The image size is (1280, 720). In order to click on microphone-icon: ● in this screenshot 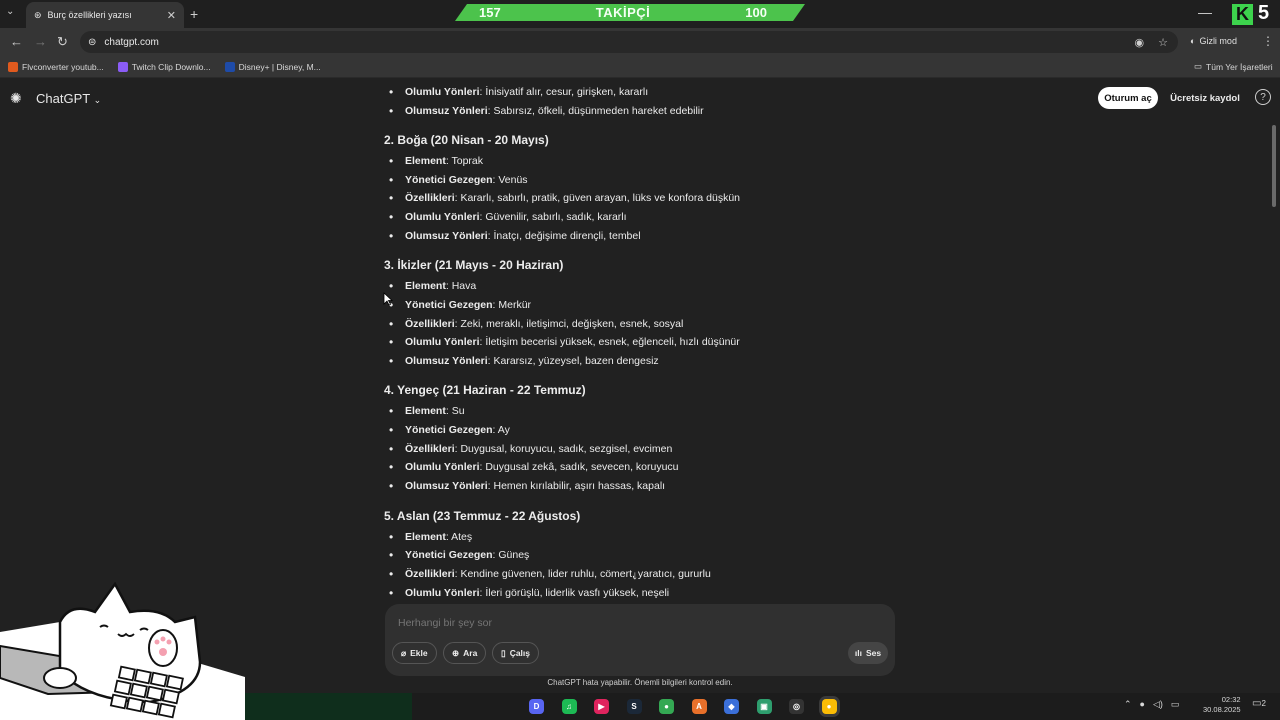, I will do `click(1142, 704)`.